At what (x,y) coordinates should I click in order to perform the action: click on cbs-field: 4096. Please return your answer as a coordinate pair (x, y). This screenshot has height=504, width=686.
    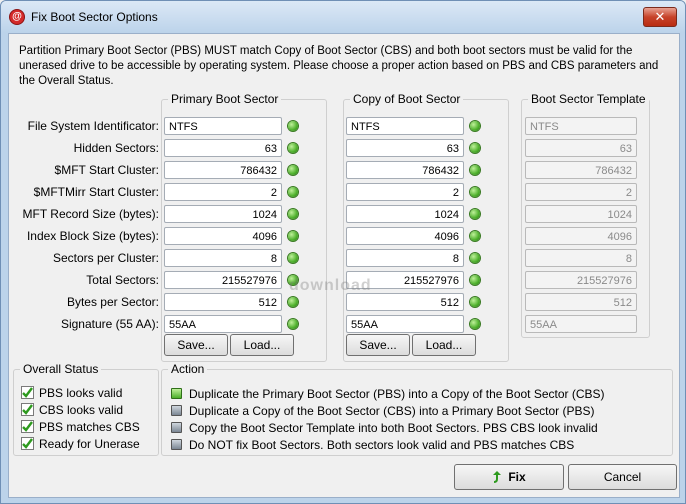
    Looking at the image, I should click on (405, 236).